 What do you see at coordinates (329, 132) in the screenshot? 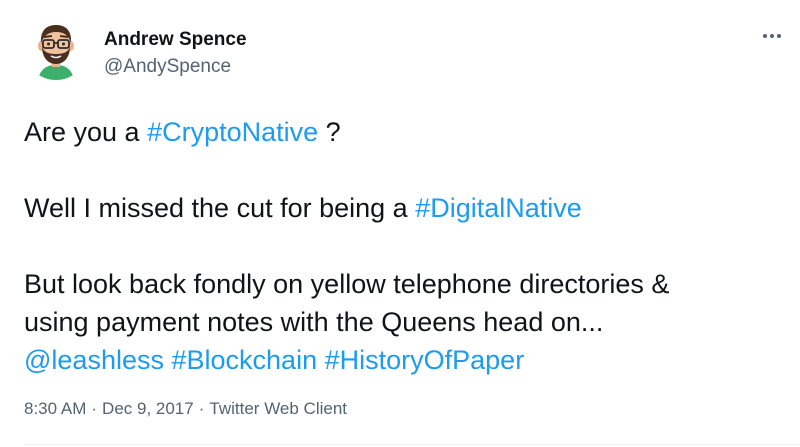
I see `text-segment: ?` at bounding box center [329, 132].